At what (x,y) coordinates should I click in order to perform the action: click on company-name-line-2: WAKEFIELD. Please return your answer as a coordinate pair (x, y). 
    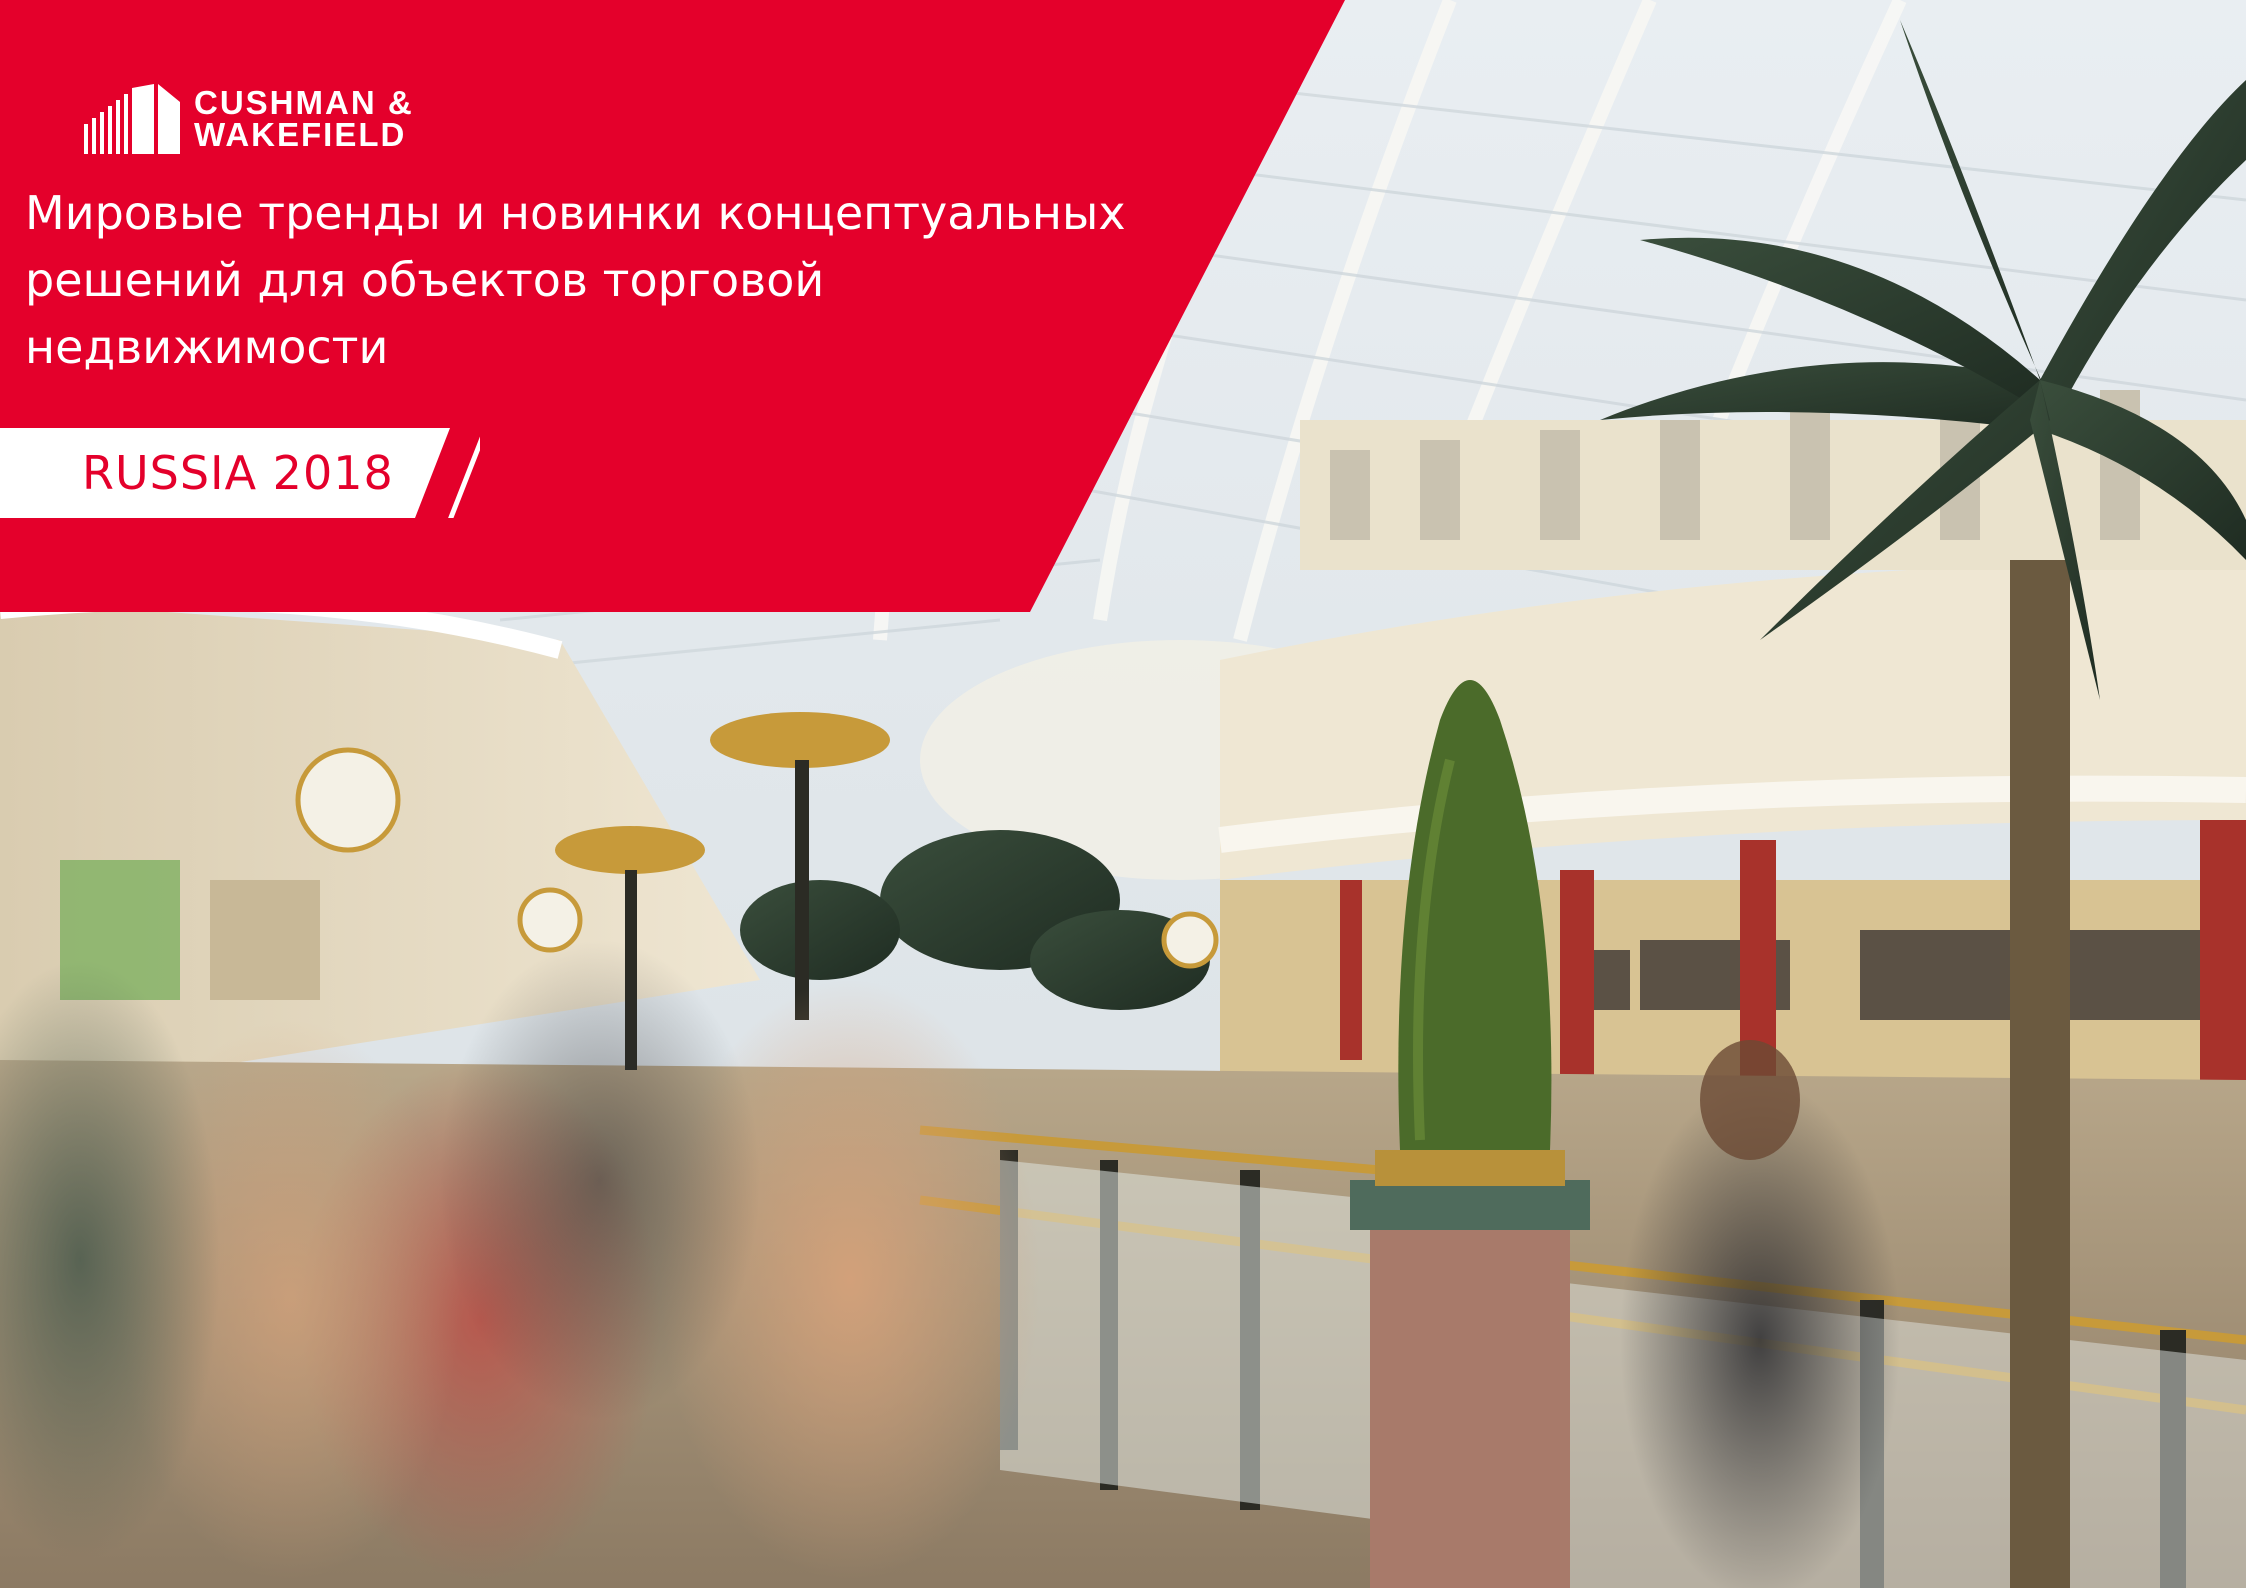
    Looking at the image, I should click on (300, 134).